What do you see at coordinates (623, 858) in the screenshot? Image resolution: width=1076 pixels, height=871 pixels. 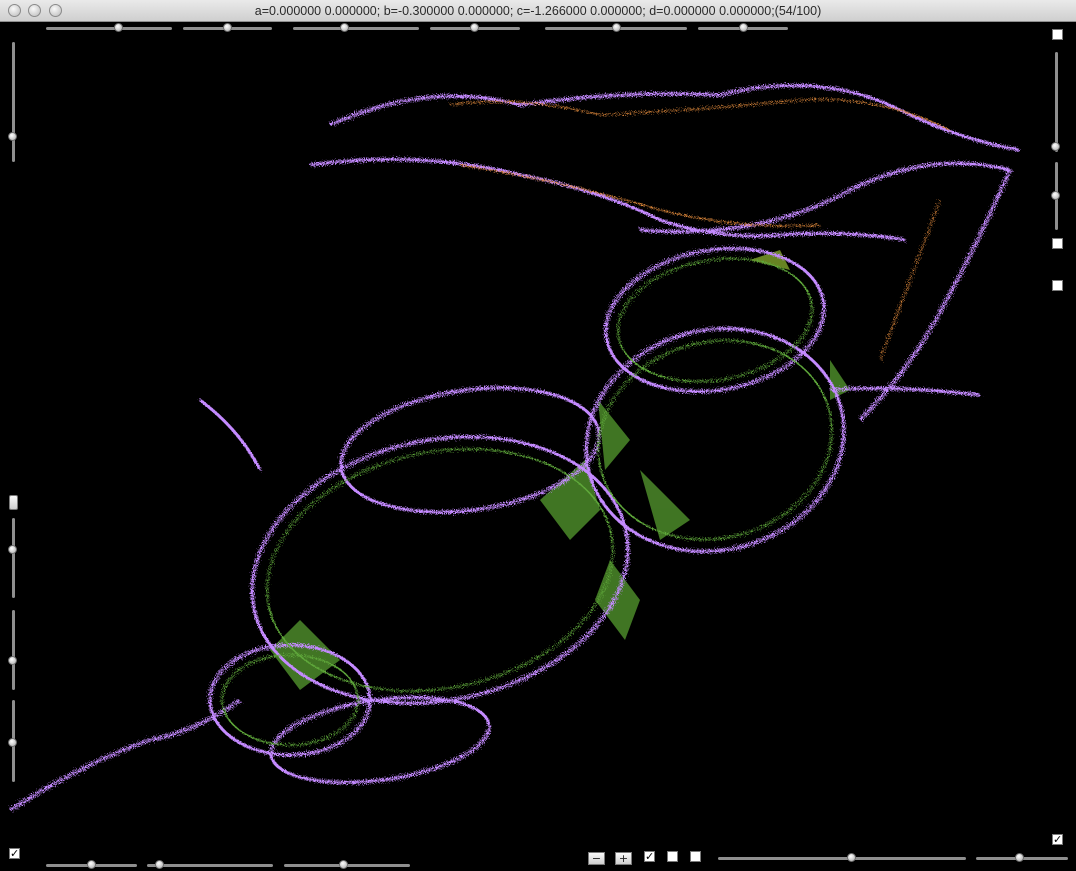 I see `zoom-in-button: +` at bounding box center [623, 858].